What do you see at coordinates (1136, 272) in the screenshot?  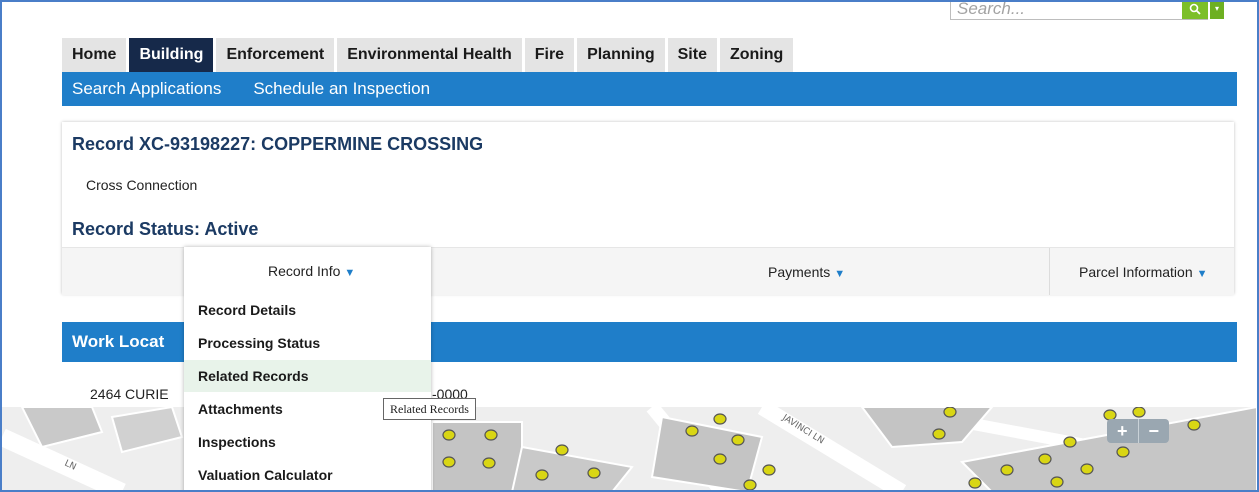 I see `parcel-information-label: Parcel Information` at bounding box center [1136, 272].